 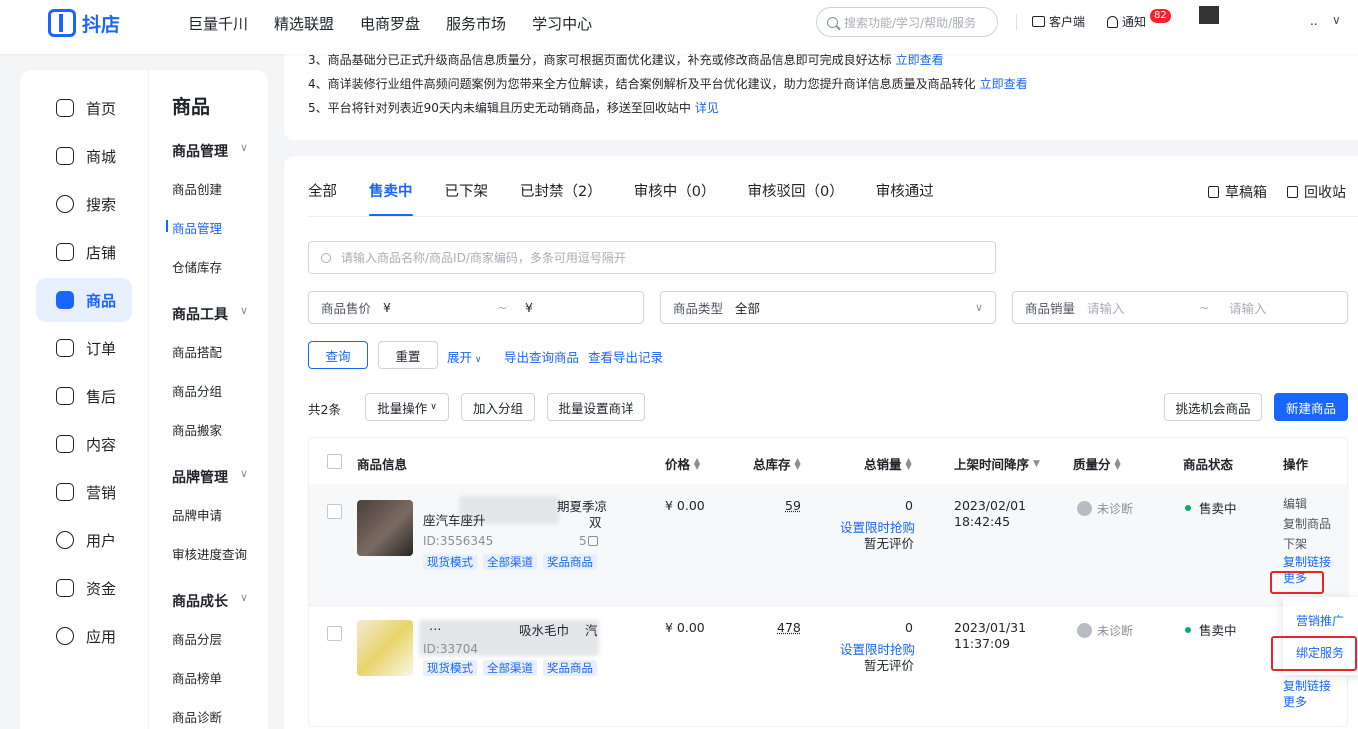 What do you see at coordinates (220, 677) in the screenshot?
I see `sidebar-subitem: 商品榜单` at bounding box center [220, 677].